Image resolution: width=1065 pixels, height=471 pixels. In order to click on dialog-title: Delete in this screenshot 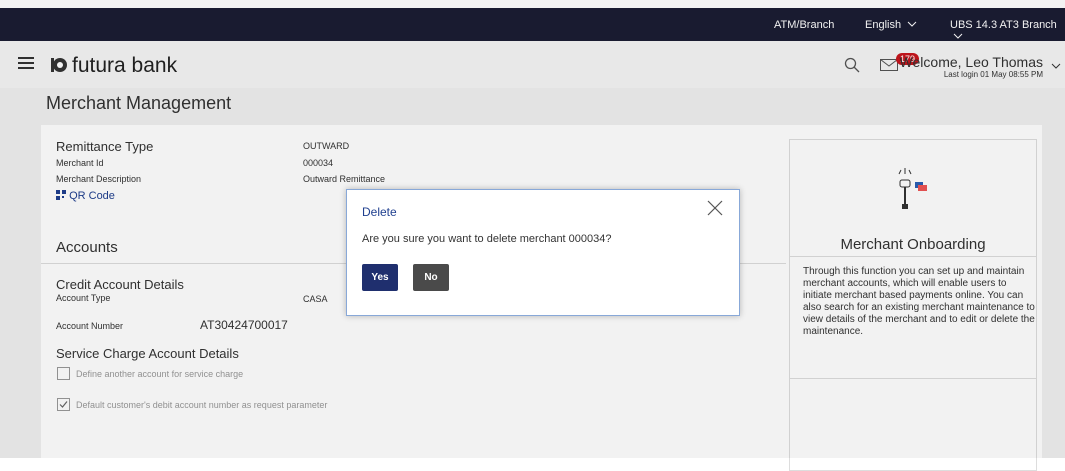, I will do `click(379, 212)`.